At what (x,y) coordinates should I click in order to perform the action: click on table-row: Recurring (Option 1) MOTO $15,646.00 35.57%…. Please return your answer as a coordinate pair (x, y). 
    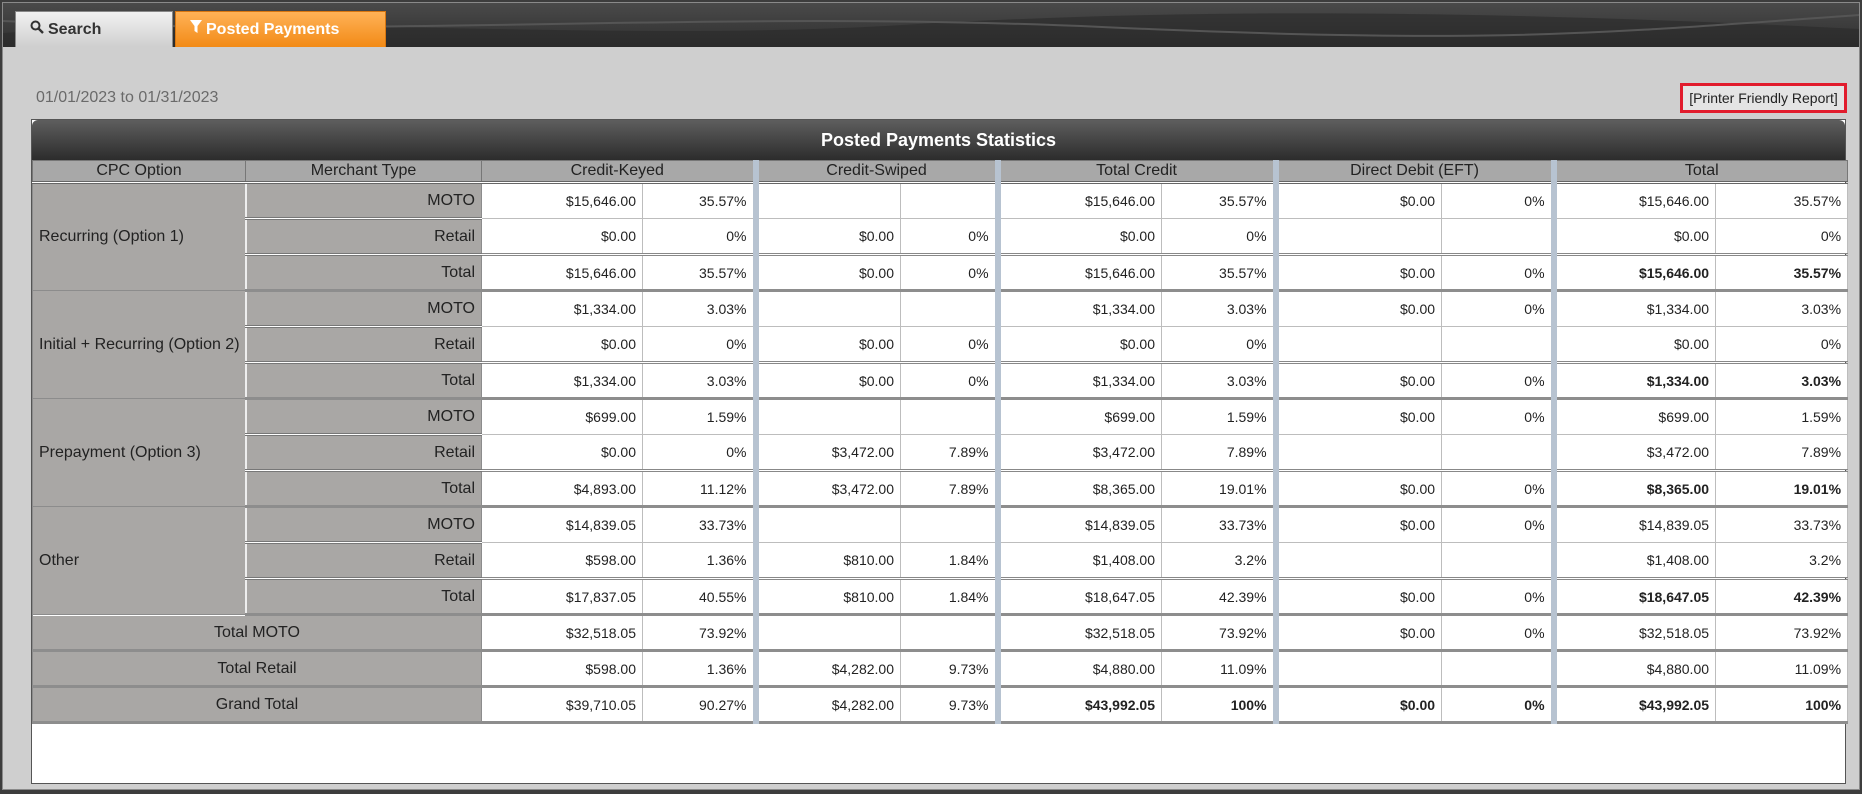
    Looking at the image, I should click on (940, 236).